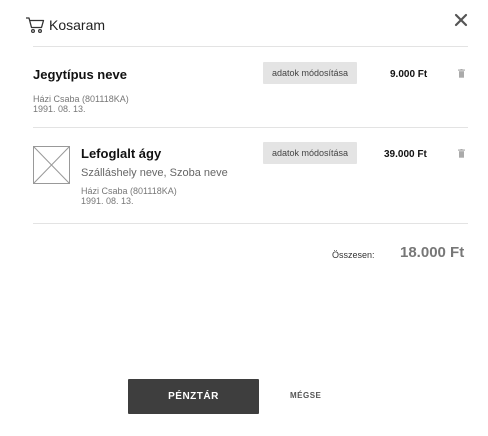 The image size is (488, 436). Describe the element at coordinates (121, 153) in the screenshot. I see `item-name: Lefoglalt ágy` at that location.